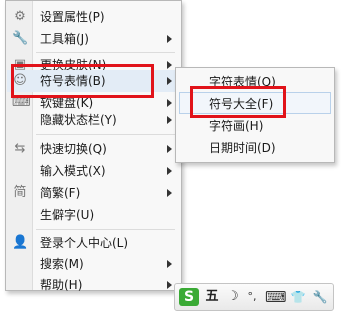 The height and width of the screenshot is (316, 341). I want to click on ime-status-bar: S 五 ☽ °, ⌨ 👕 🔧, so click(254, 297).